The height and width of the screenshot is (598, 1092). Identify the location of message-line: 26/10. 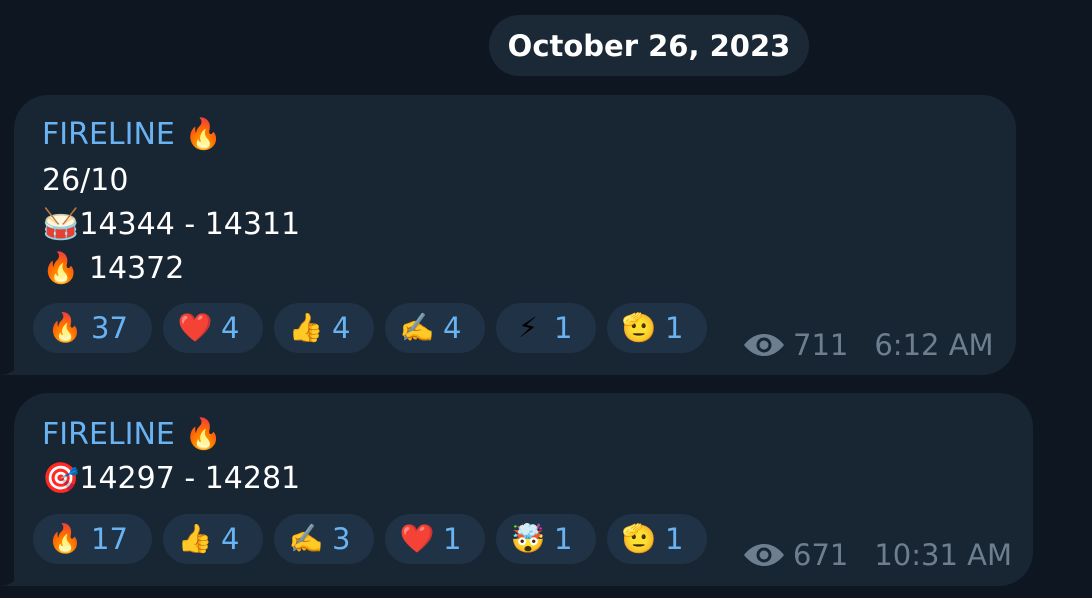
(85, 181).